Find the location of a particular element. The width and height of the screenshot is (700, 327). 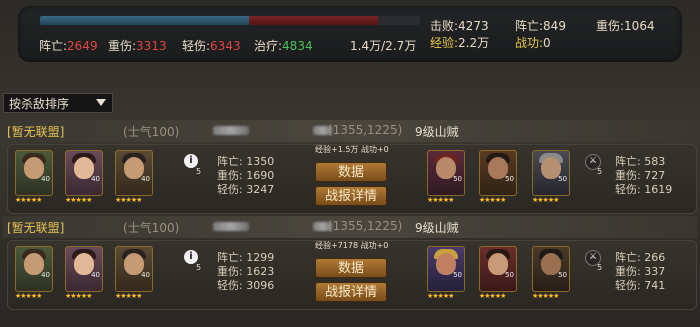

enemy-light: 轻伤: 741 is located at coordinates (640, 285).